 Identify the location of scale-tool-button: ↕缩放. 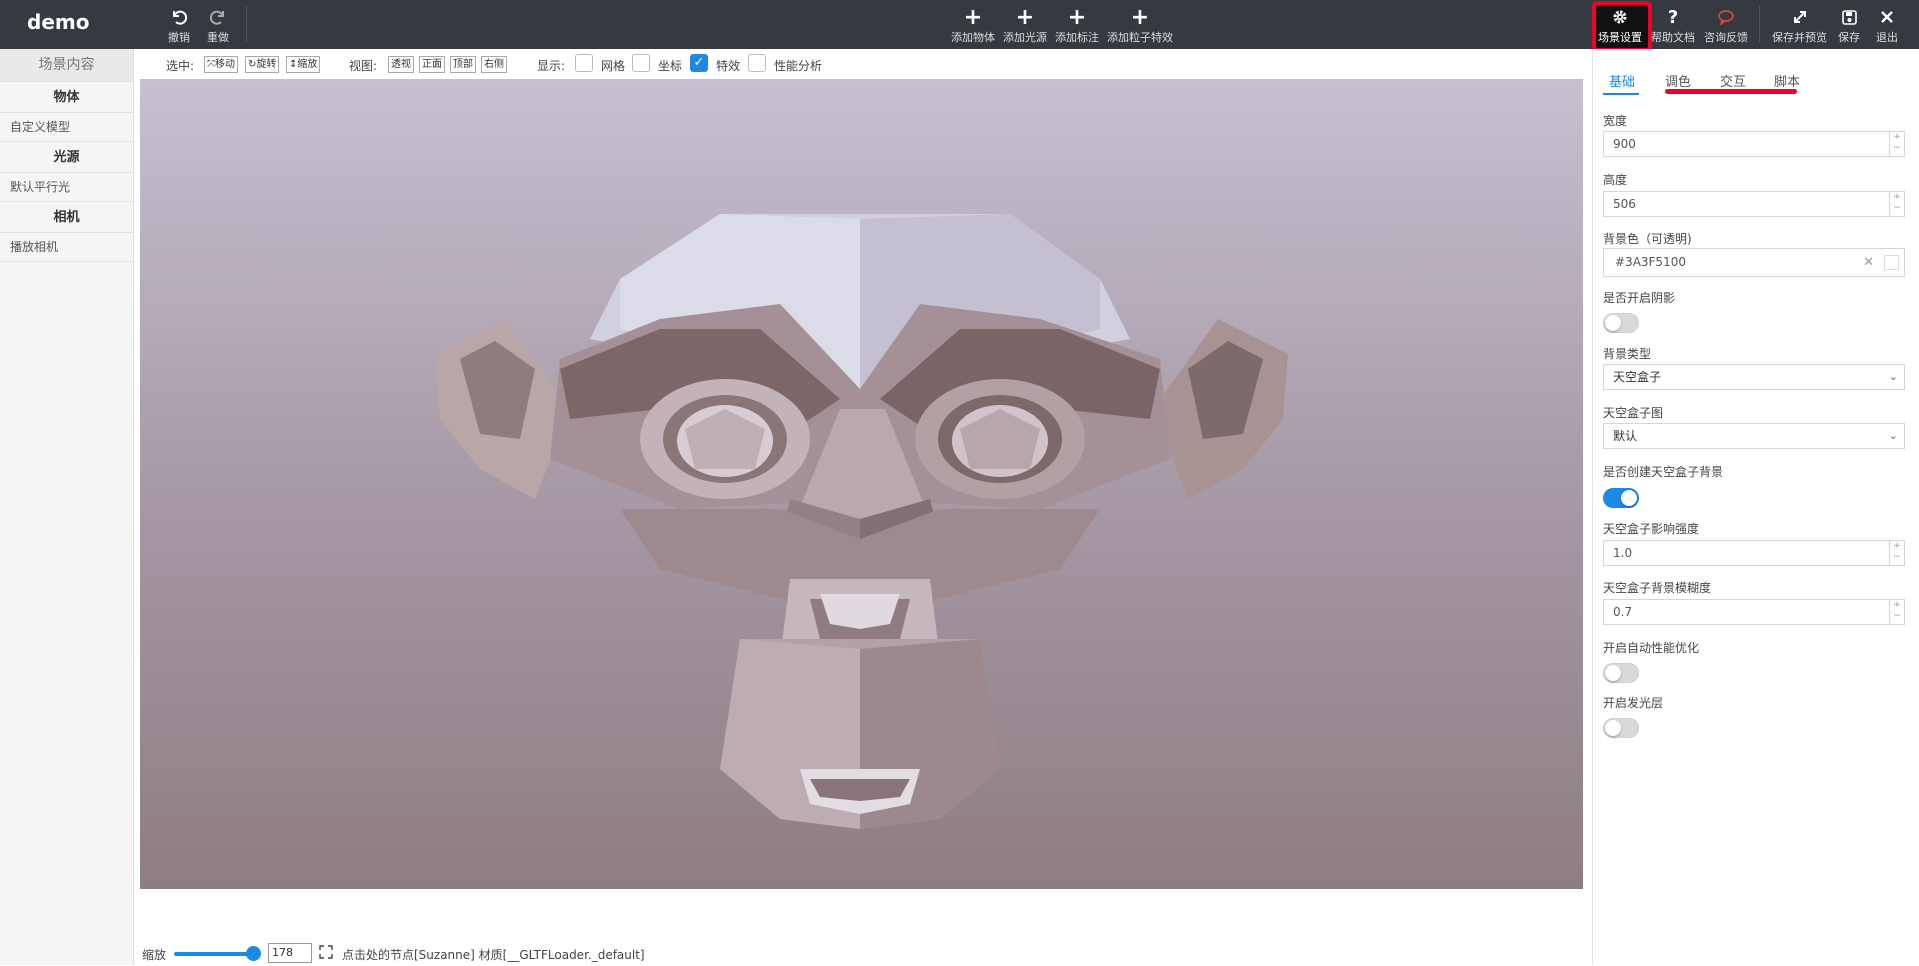
(303, 64).